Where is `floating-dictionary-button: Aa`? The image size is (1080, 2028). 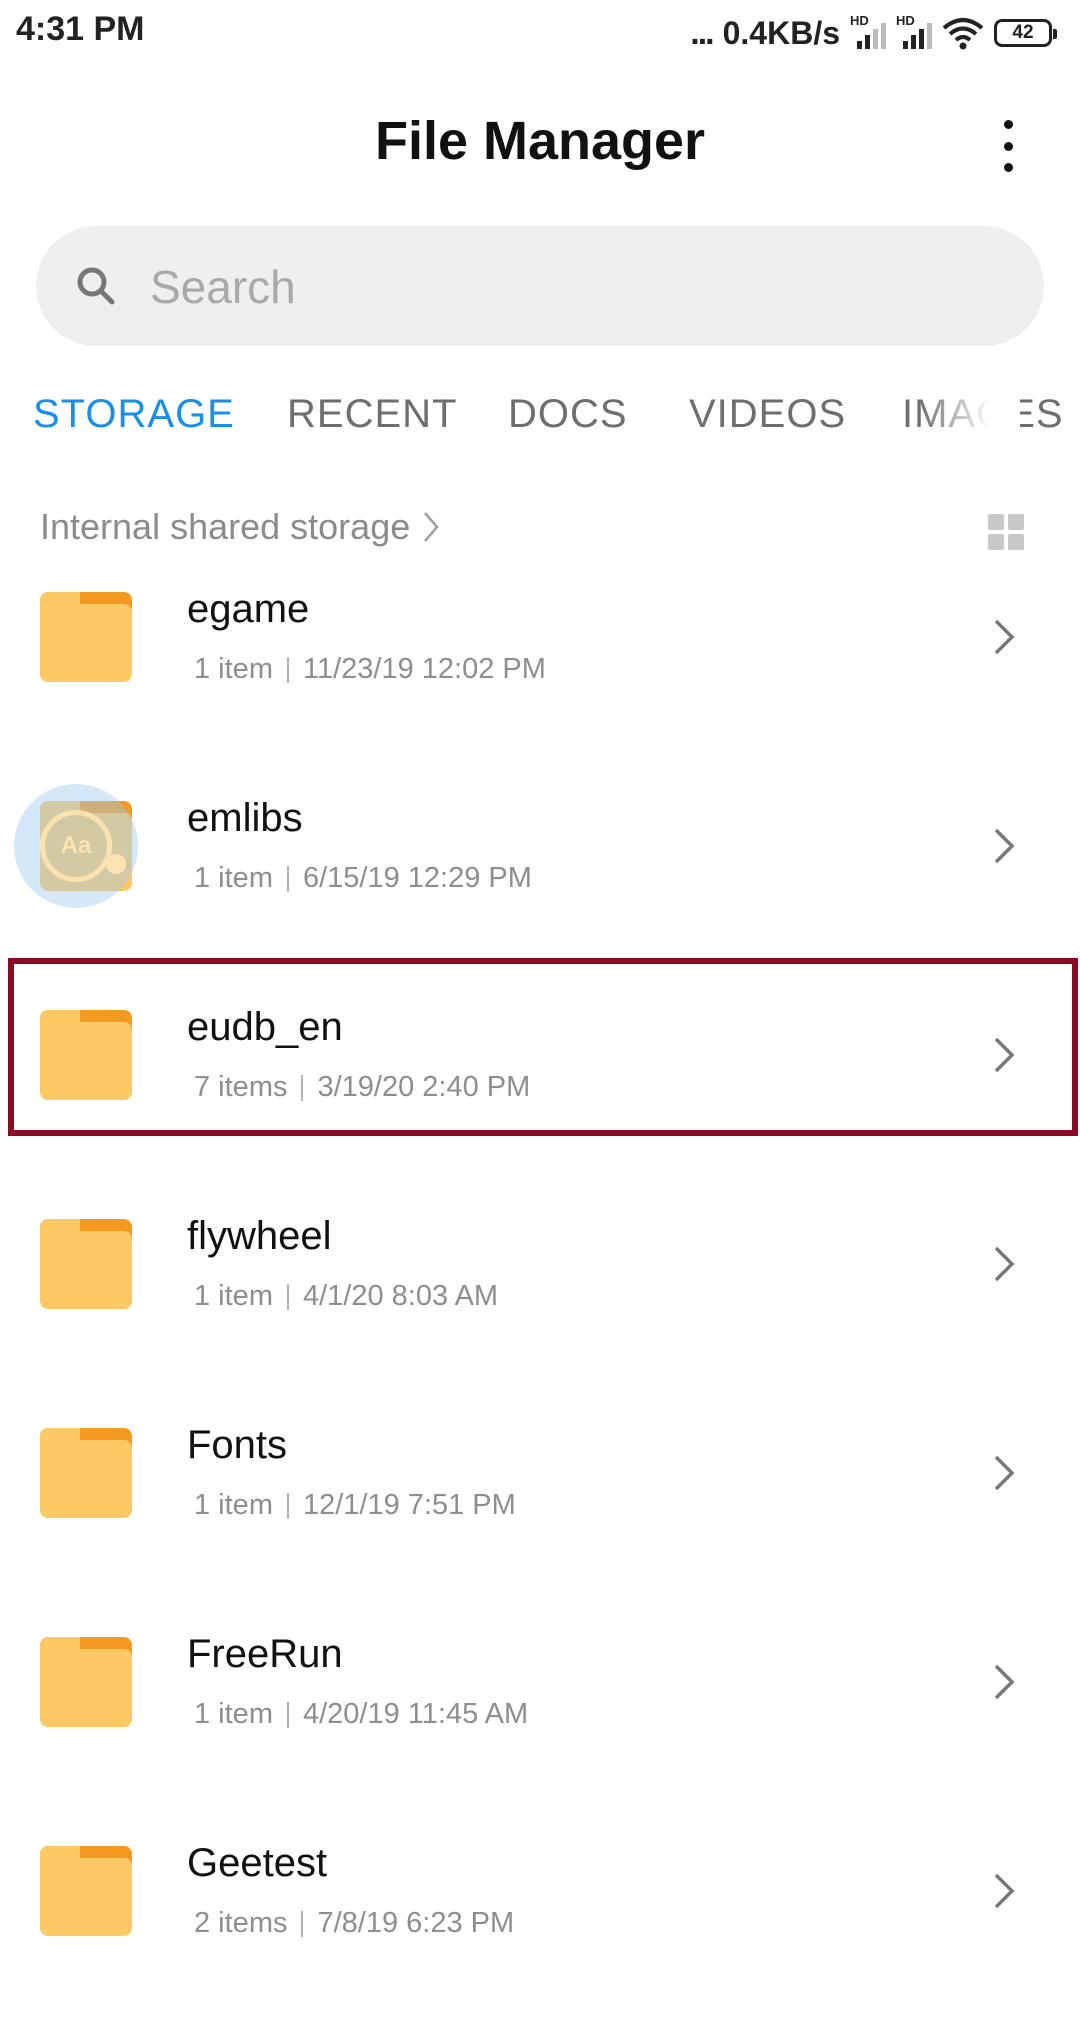
floating-dictionary-button: Aa is located at coordinates (76, 846).